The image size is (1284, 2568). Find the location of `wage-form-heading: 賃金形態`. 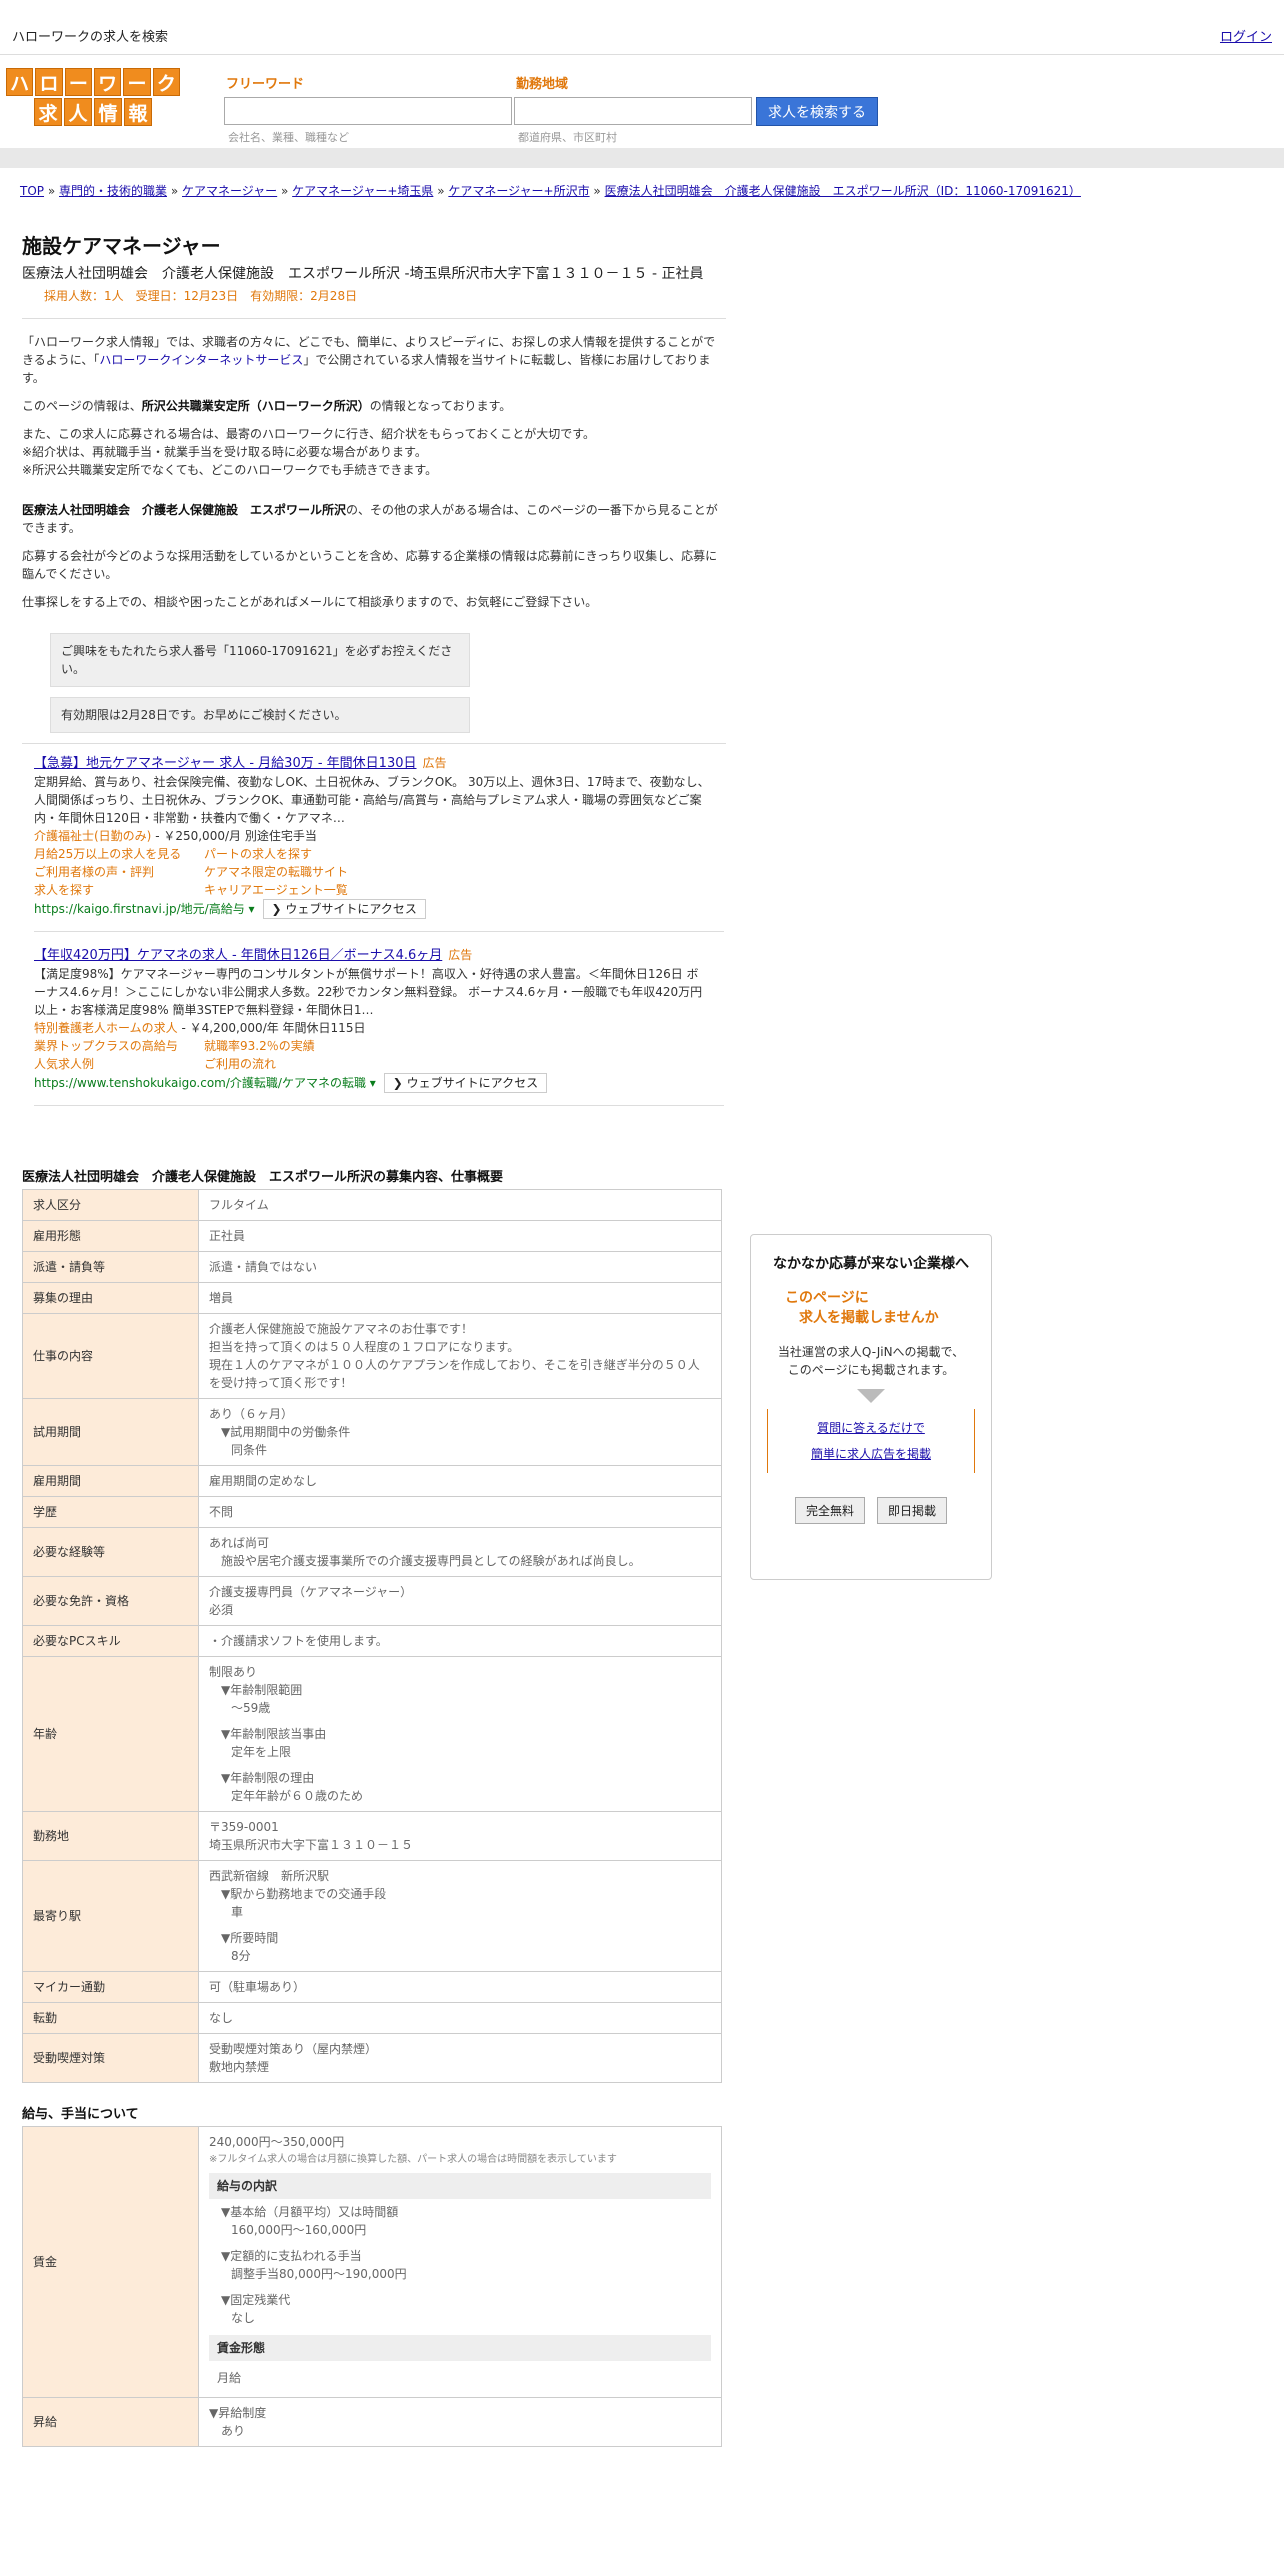

wage-form-heading: 賃金形態 is located at coordinates (460, 2348).